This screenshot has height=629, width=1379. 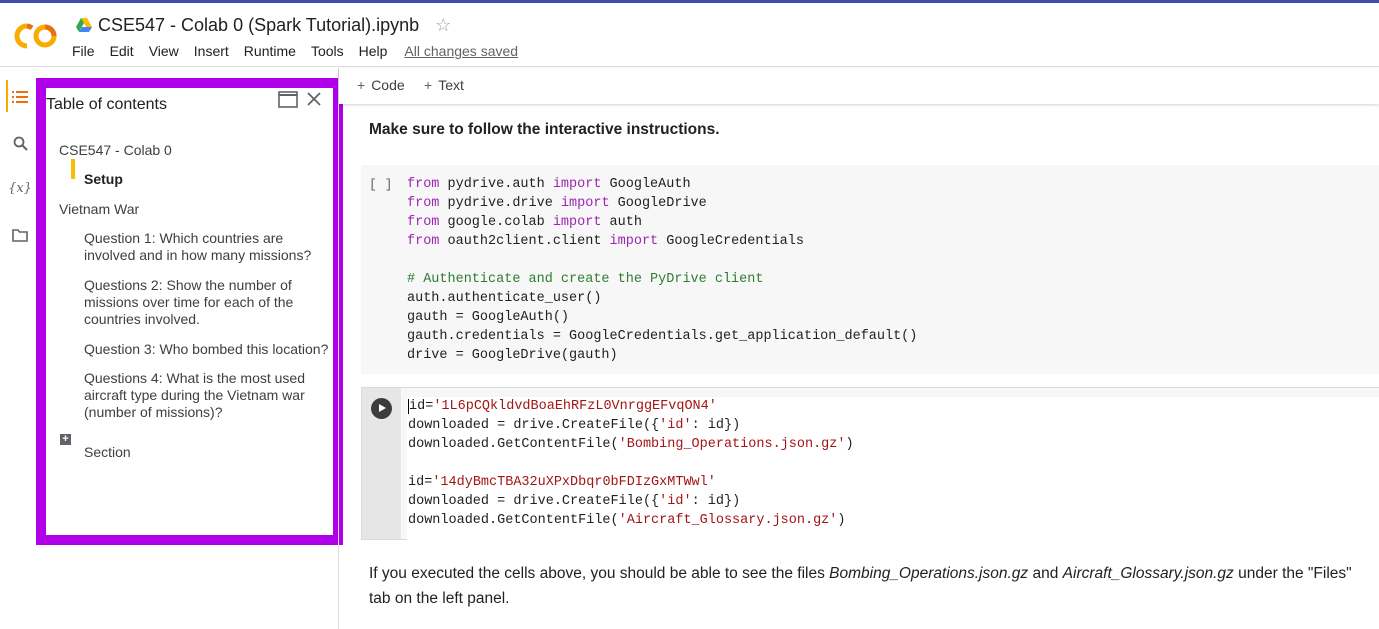 What do you see at coordinates (658, 203) in the screenshot?
I see `code-token: GoogleDrive` at bounding box center [658, 203].